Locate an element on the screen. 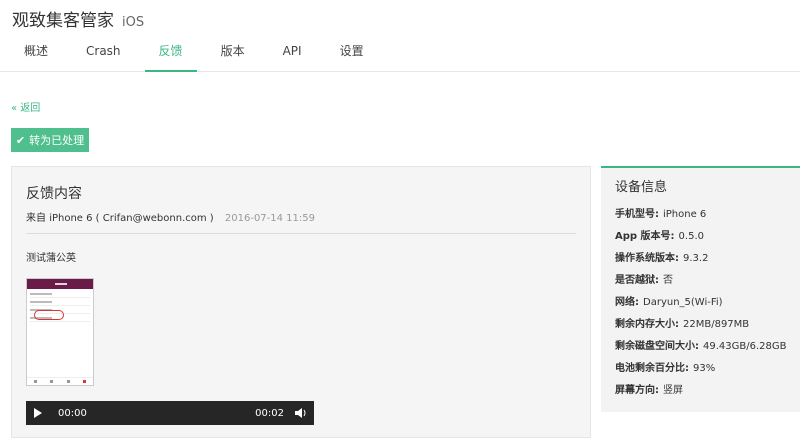 Image resolution: width=800 pixels, height=440 pixels. tab-settings: 设置 is located at coordinates (352, 56).